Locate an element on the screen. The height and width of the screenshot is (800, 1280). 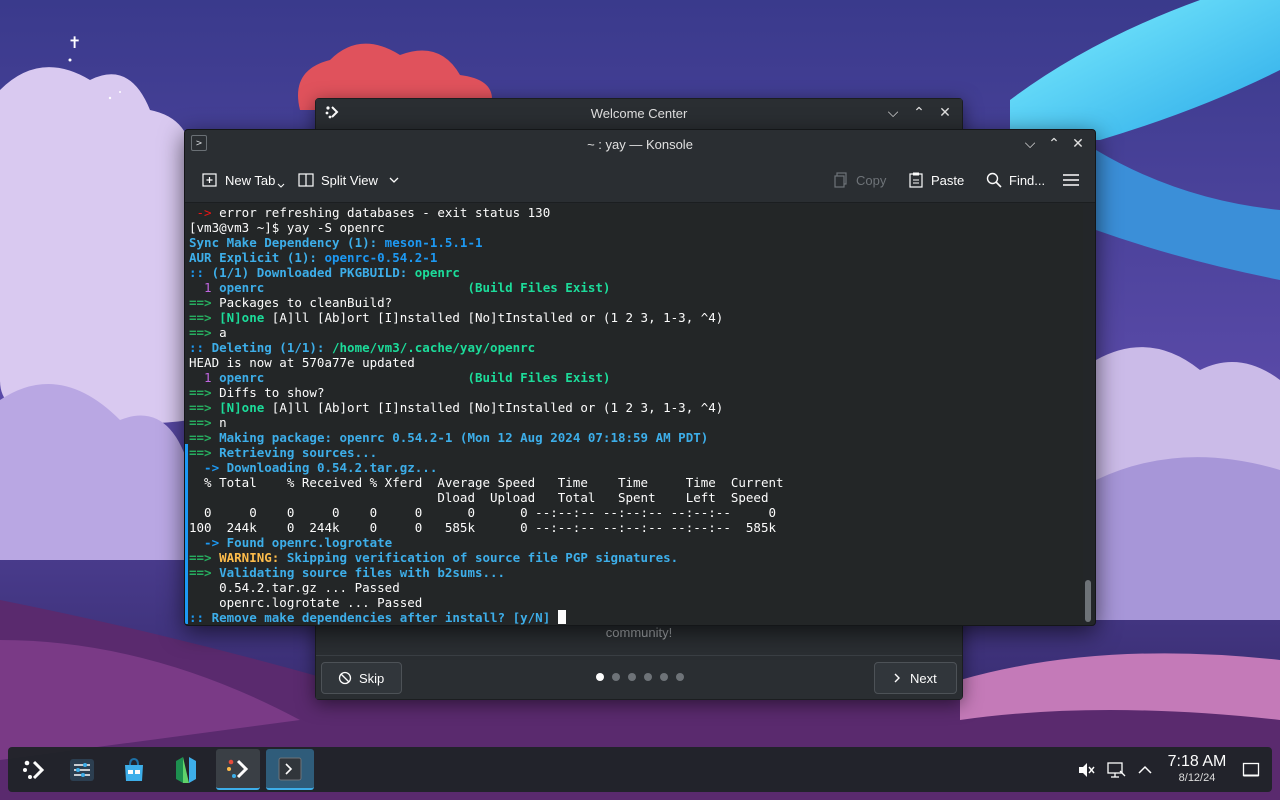
terminal-cursor is located at coordinates (561, 617).